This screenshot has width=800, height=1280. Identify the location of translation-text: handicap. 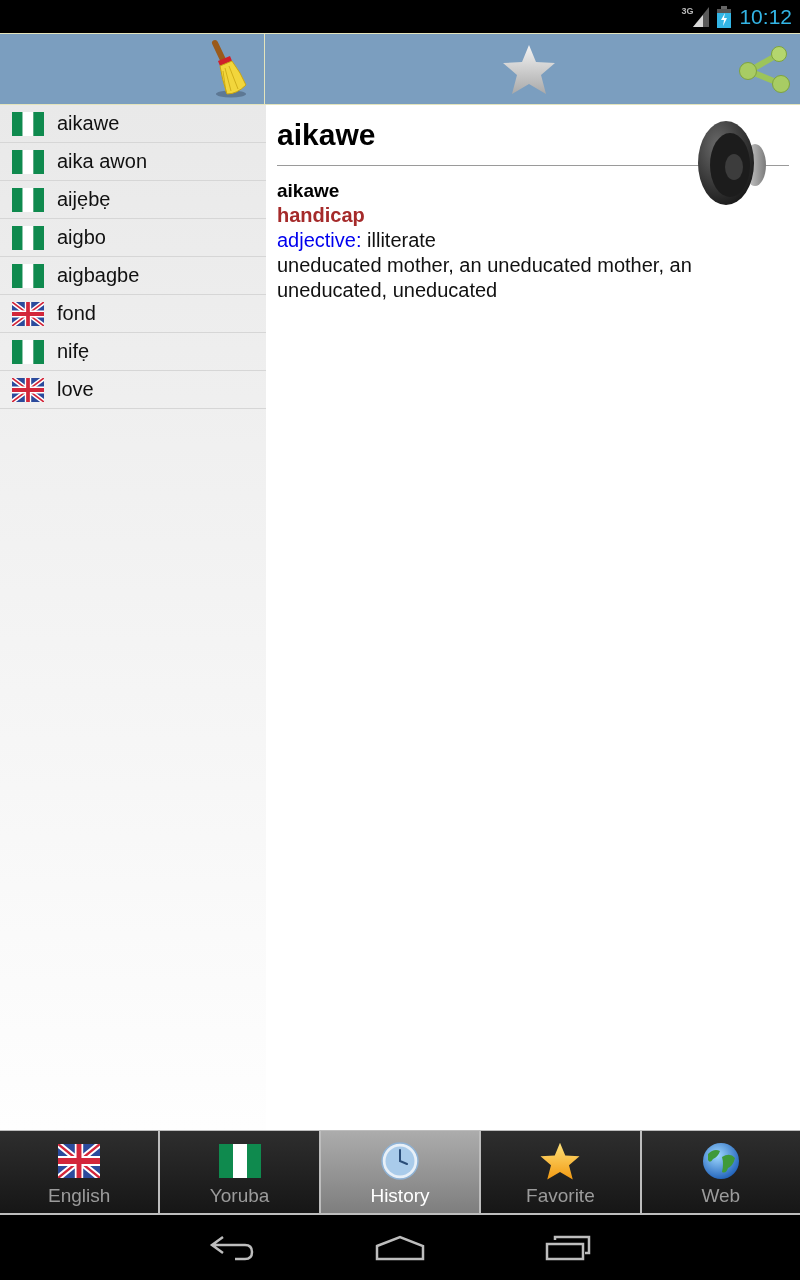
(321, 215).